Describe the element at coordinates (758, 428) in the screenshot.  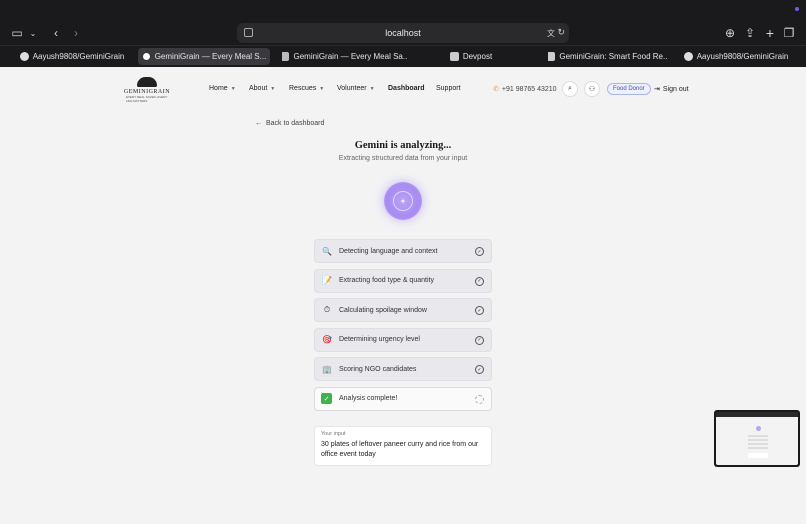
I see `thumbnail-orb` at that location.